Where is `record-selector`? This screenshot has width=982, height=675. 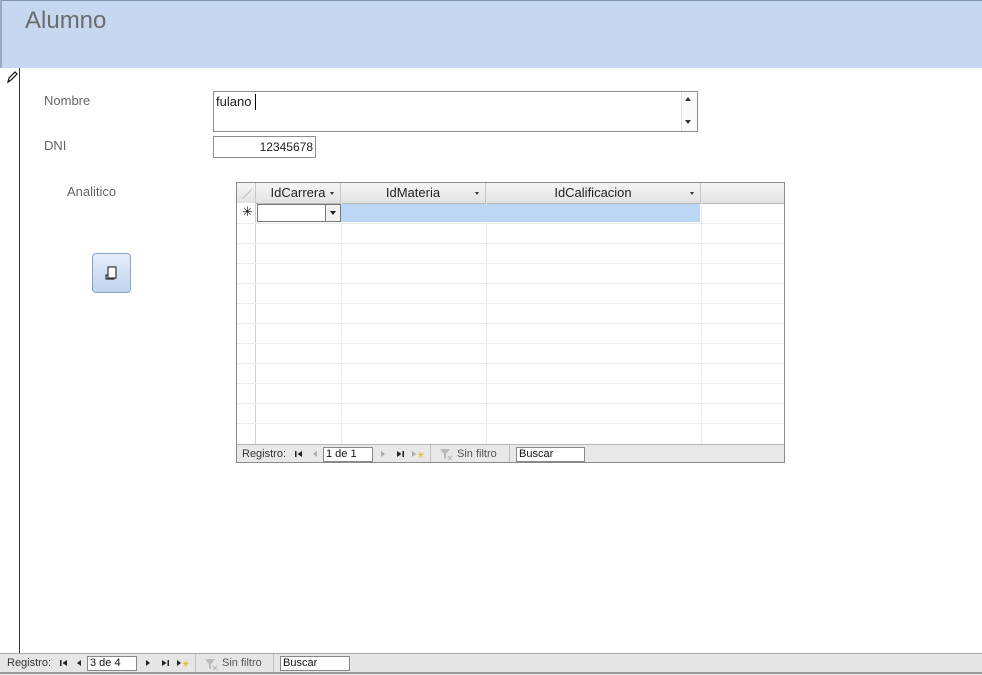
record-selector is located at coordinates (10, 360).